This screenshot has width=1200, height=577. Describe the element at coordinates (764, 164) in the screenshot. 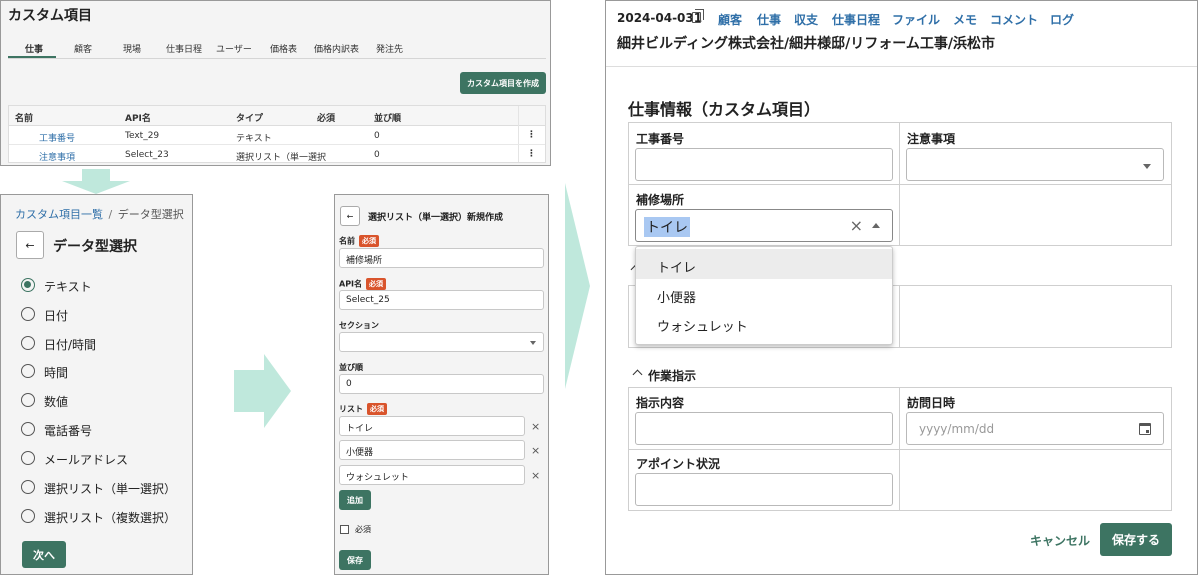

I see `koji-number-input` at that location.